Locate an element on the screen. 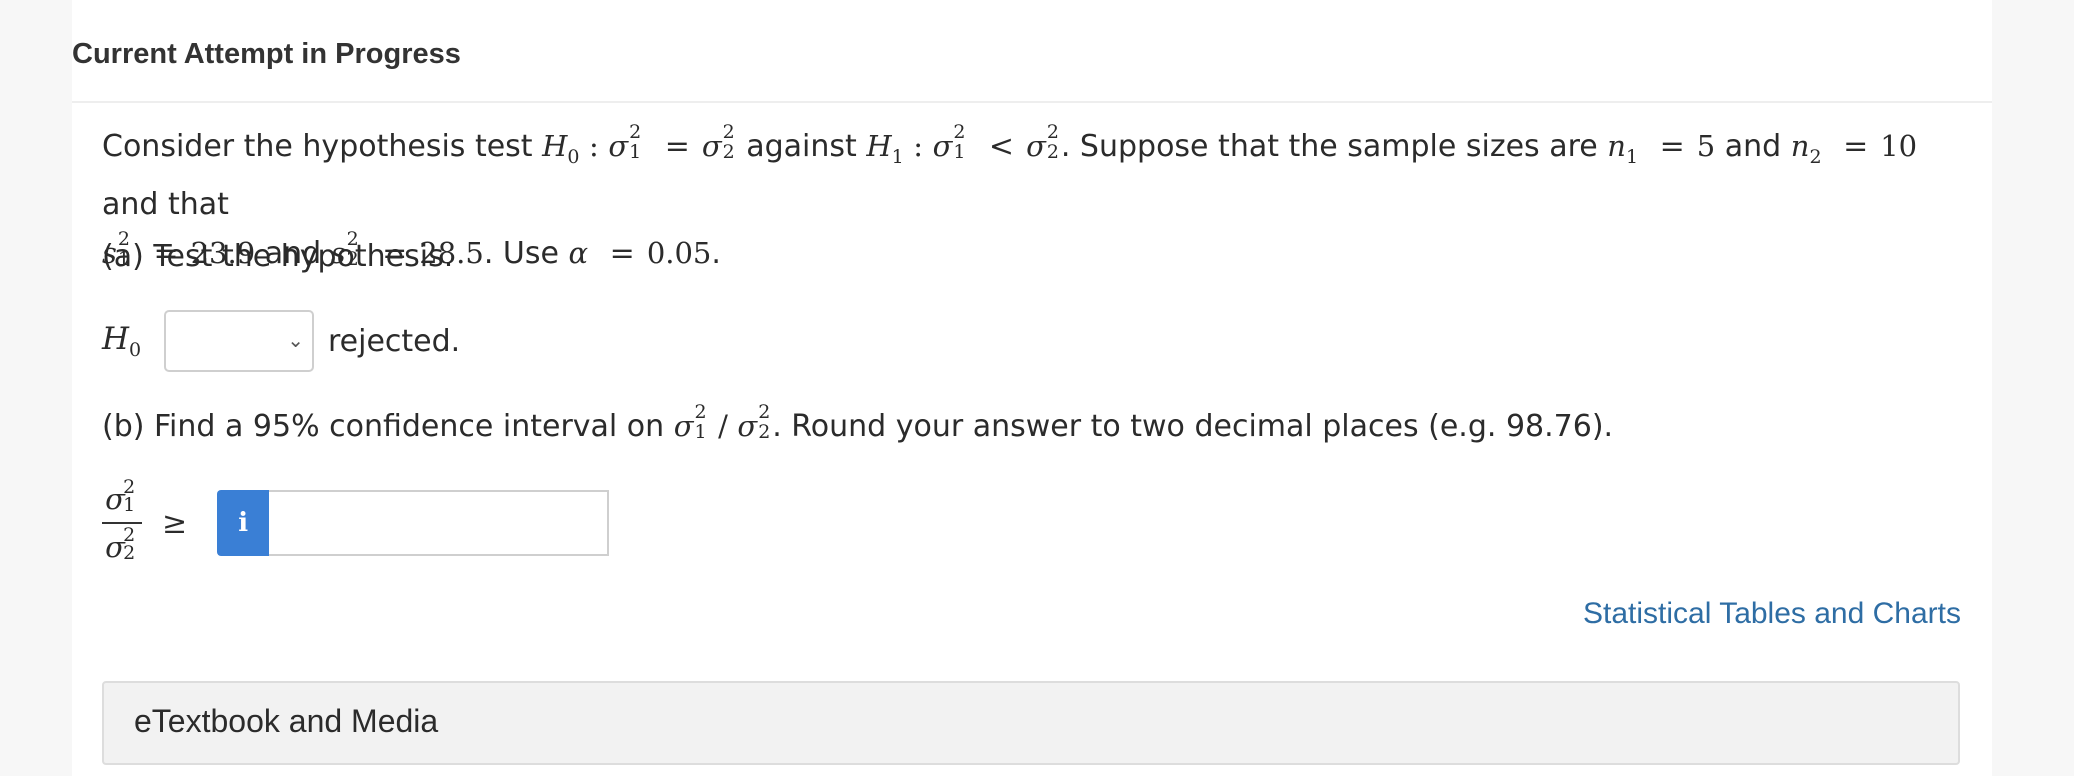 The width and height of the screenshot is (2074, 776). question-sample-sizes: . Suppose that the sample sizes are is located at coordinates (1329, 146).